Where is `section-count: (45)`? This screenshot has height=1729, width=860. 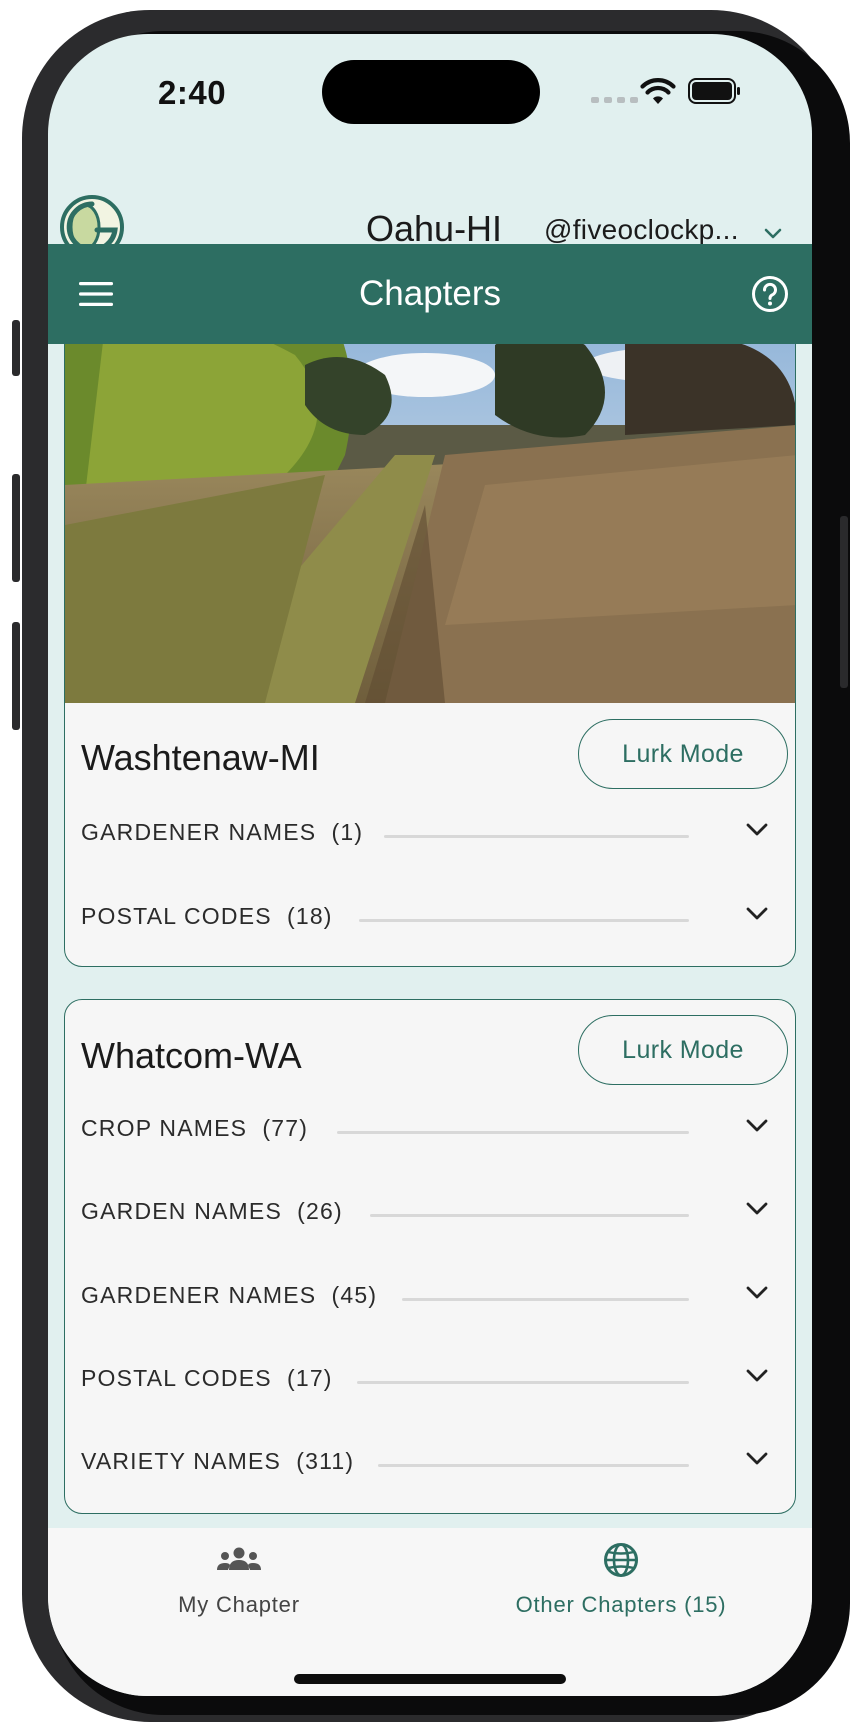 section-count: (45) is located at coordinates (354, 1295).